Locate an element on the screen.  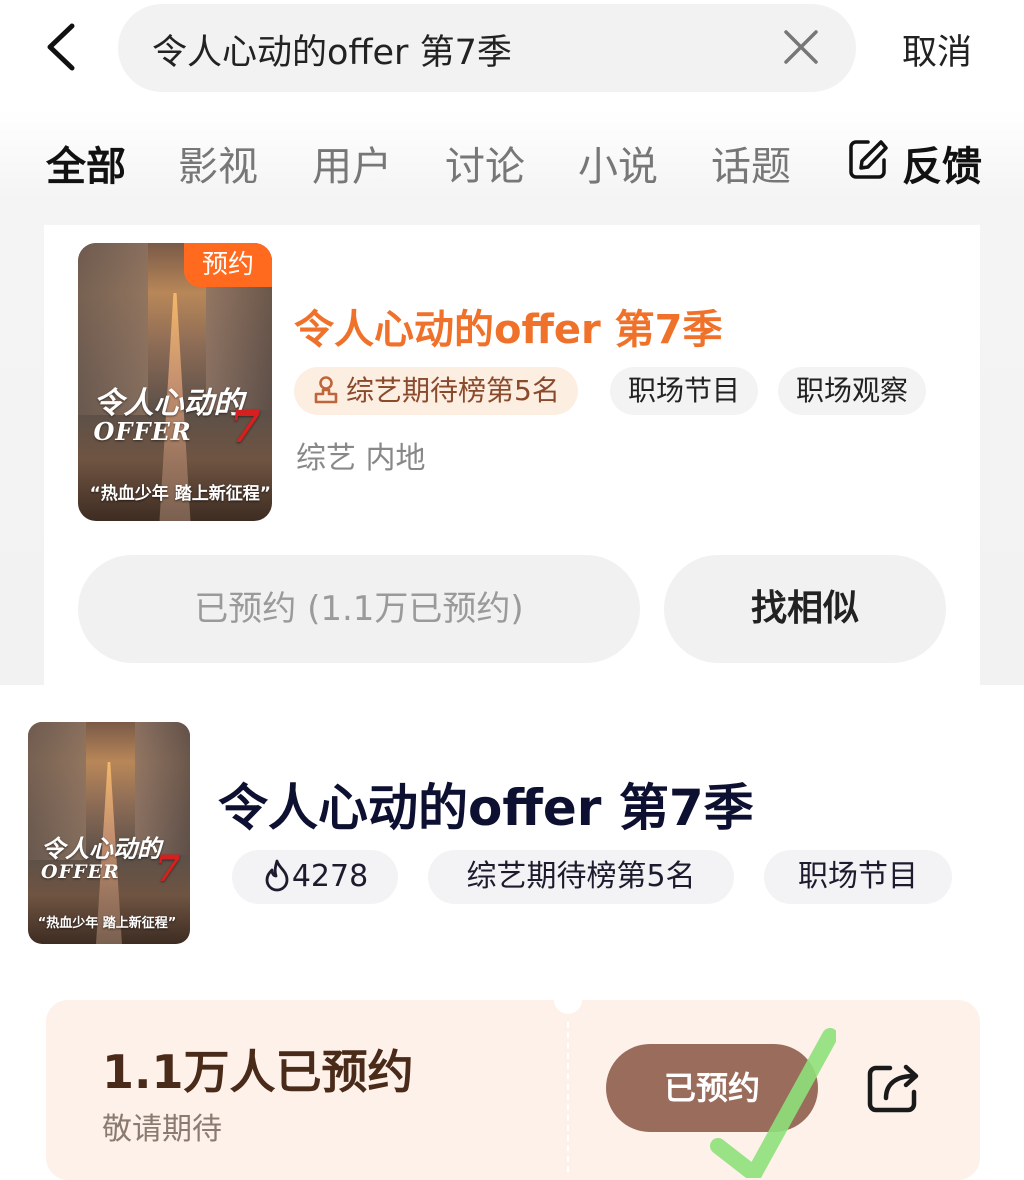
ticket-notch is located at coordinates (568, 1000).